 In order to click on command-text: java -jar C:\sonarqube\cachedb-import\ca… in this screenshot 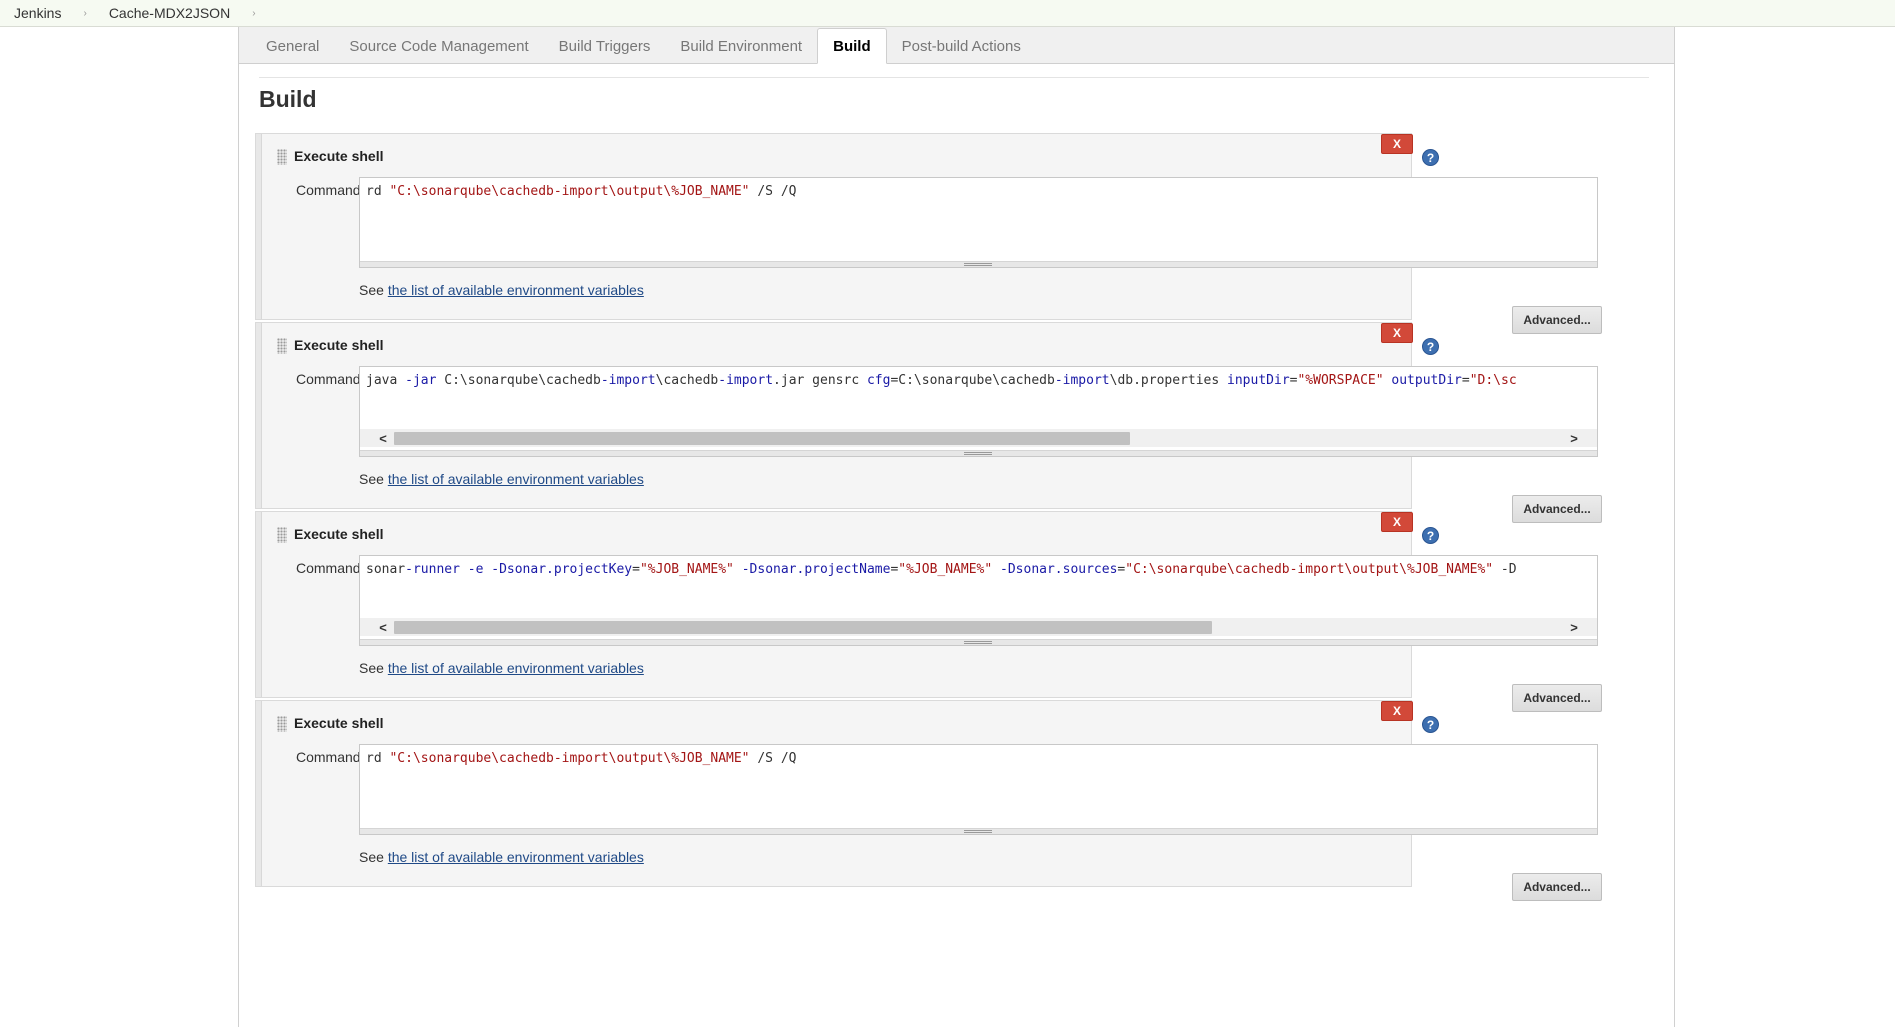, I will do `click(941, 380)`.